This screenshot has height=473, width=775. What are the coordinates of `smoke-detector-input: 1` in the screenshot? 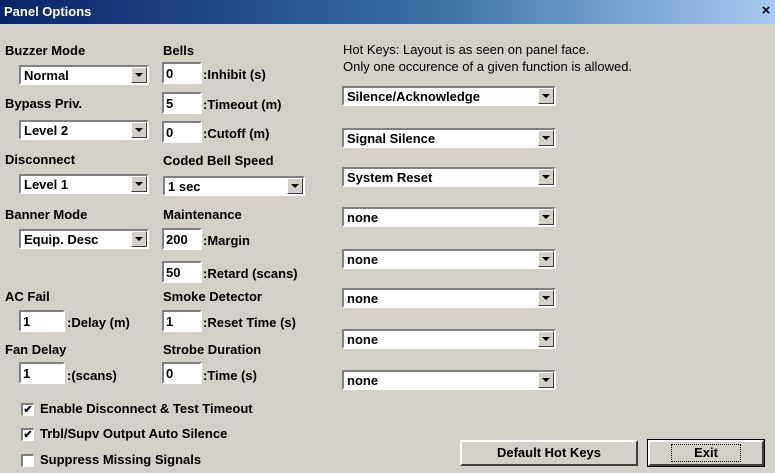 It's located at (182, 321).